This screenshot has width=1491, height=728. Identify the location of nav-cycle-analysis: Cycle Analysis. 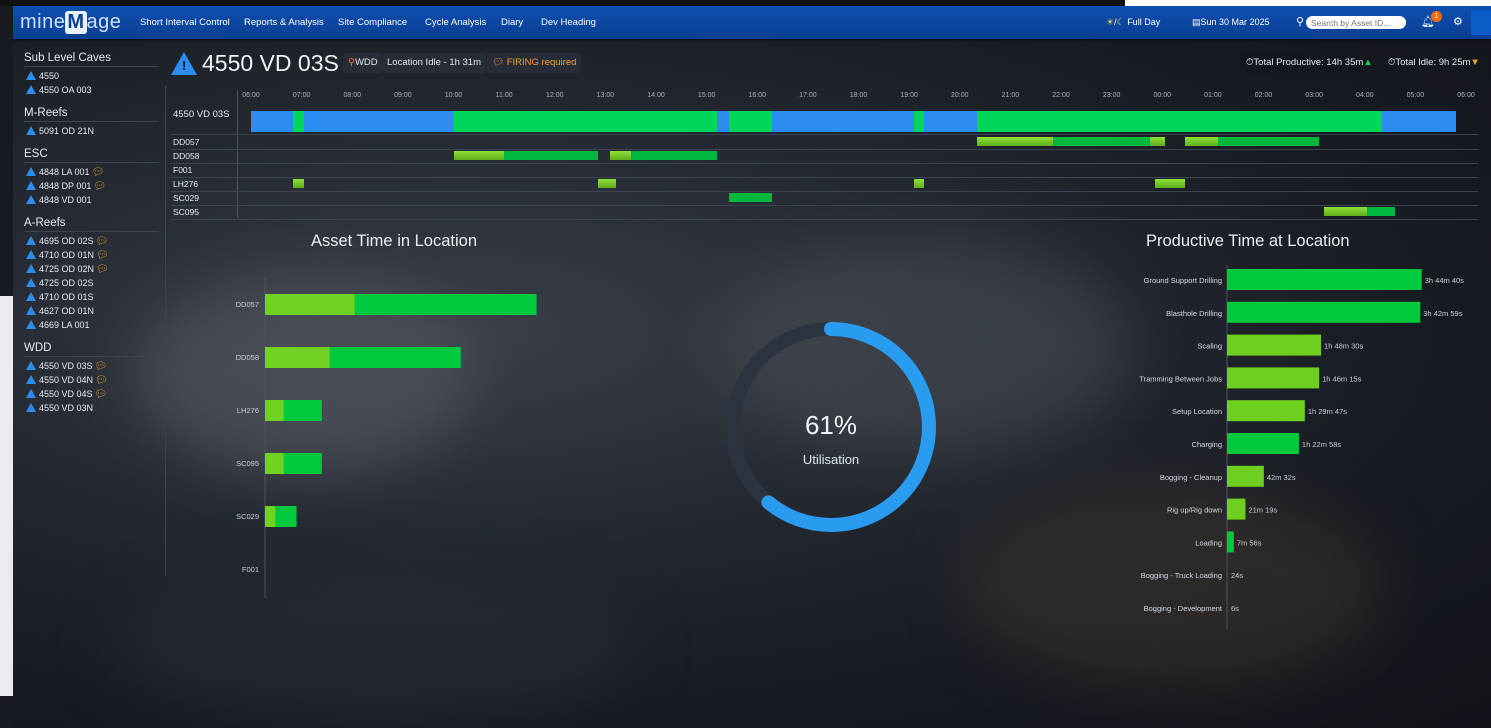
(455, 22).